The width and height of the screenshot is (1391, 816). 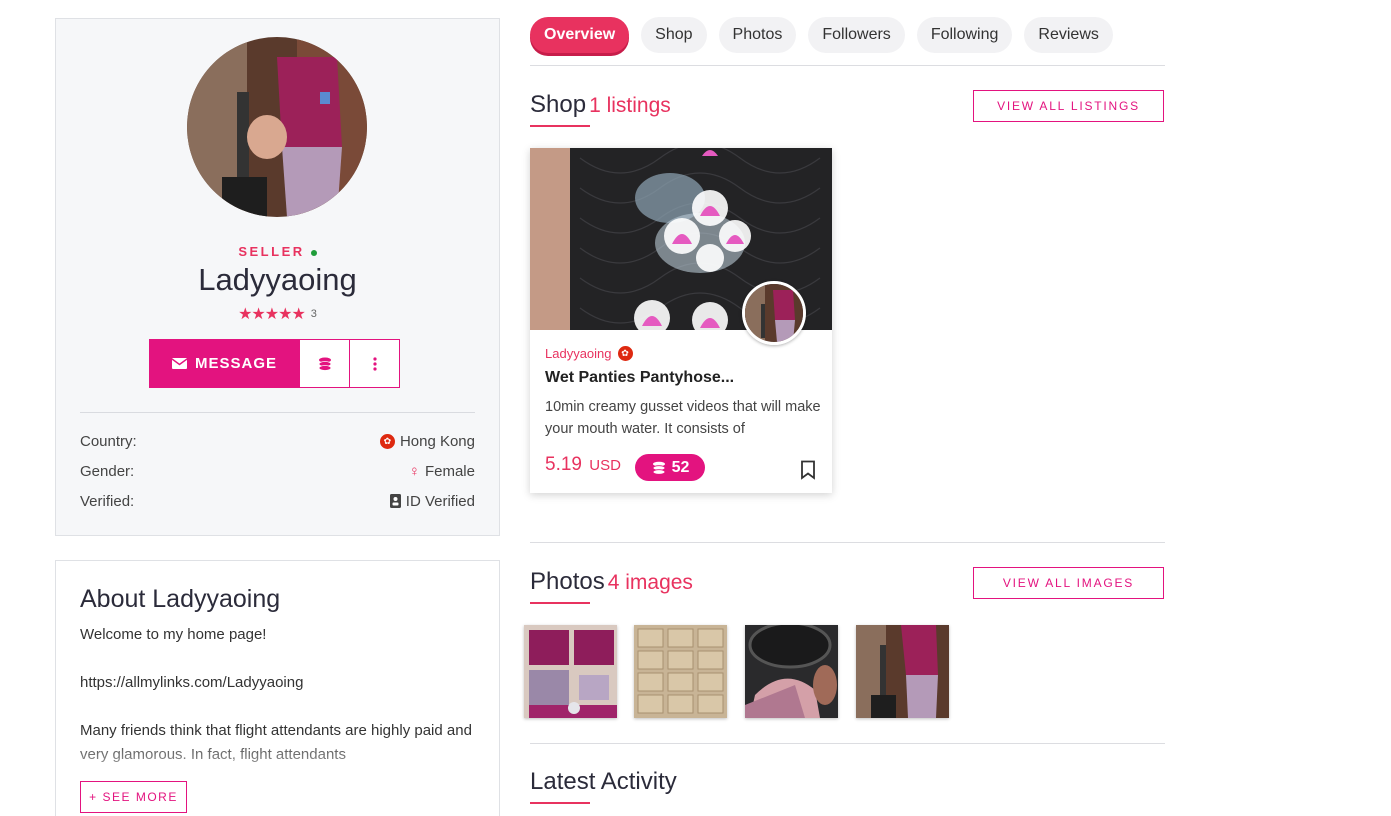 What do you see at coordinates (603, 781) in the screenshot?
I see `latest-activity-title: Latest Activity` at bounding box center [603, 781].